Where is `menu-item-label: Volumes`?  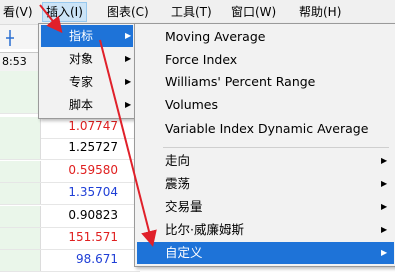
menu-item-label: Volumes is located at coordinates (192, 104).